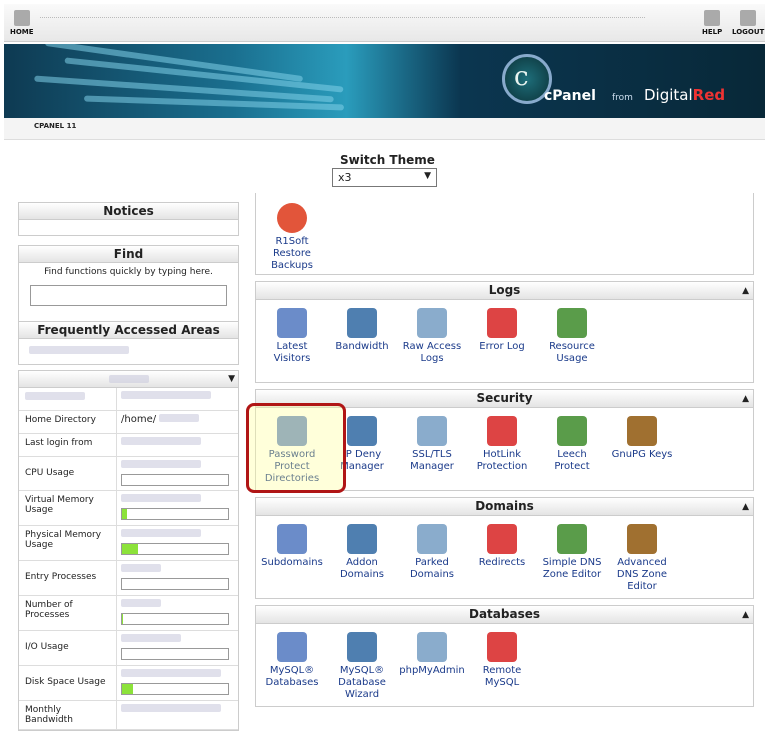 Image resolution: width=769 pixels, height=731 pixels. I want to click on logs-item-0-icon, so click(292, 323).